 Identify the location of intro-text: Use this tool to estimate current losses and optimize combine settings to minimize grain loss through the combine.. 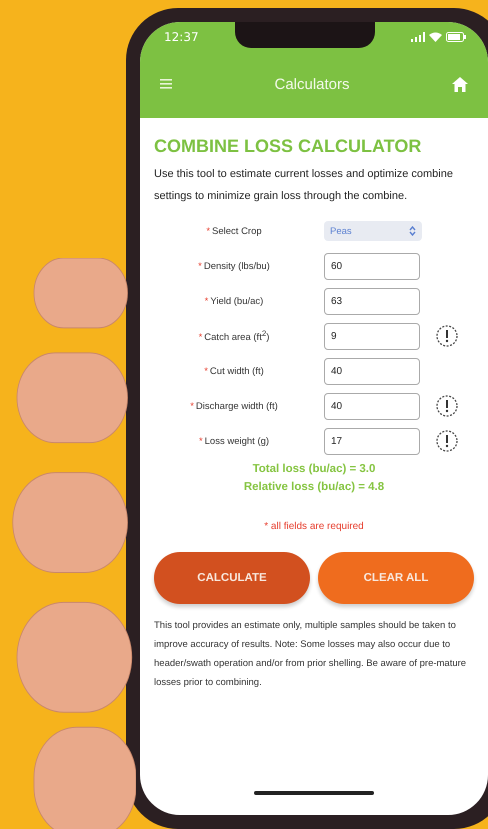
(304, 185).